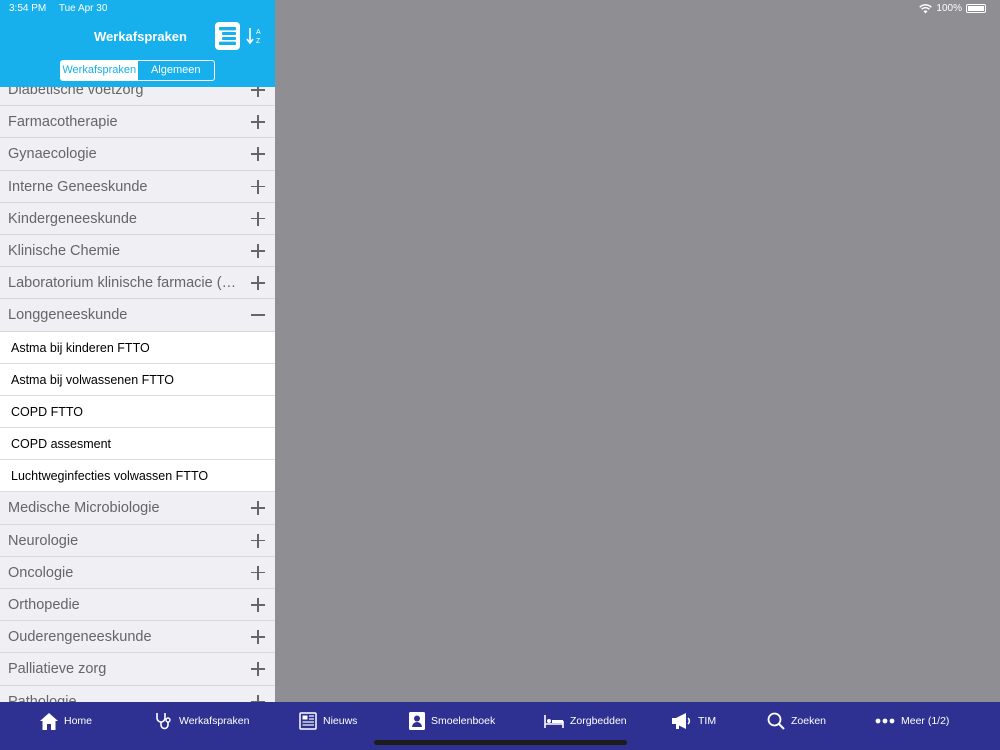 The width and height of the screenshot is (1000, 750). What do you see at coordinates (43, 540) in the screenshot?
I see `category-label: Neurologie` at bounding box center [43, 540].